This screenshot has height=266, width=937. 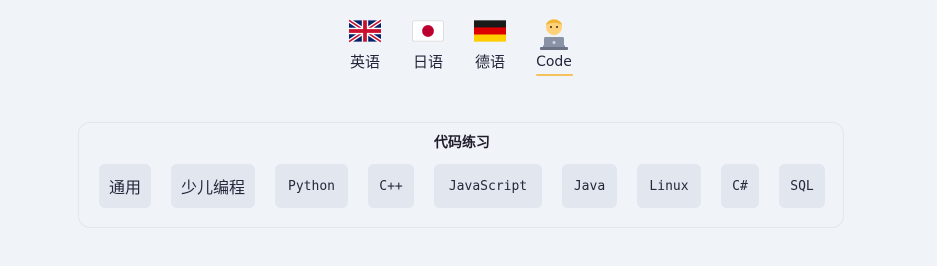 What do you see at coordinates (554, 75) in the screenshot?
I see `active-tab-indicator` at bounding box center [554, 75].